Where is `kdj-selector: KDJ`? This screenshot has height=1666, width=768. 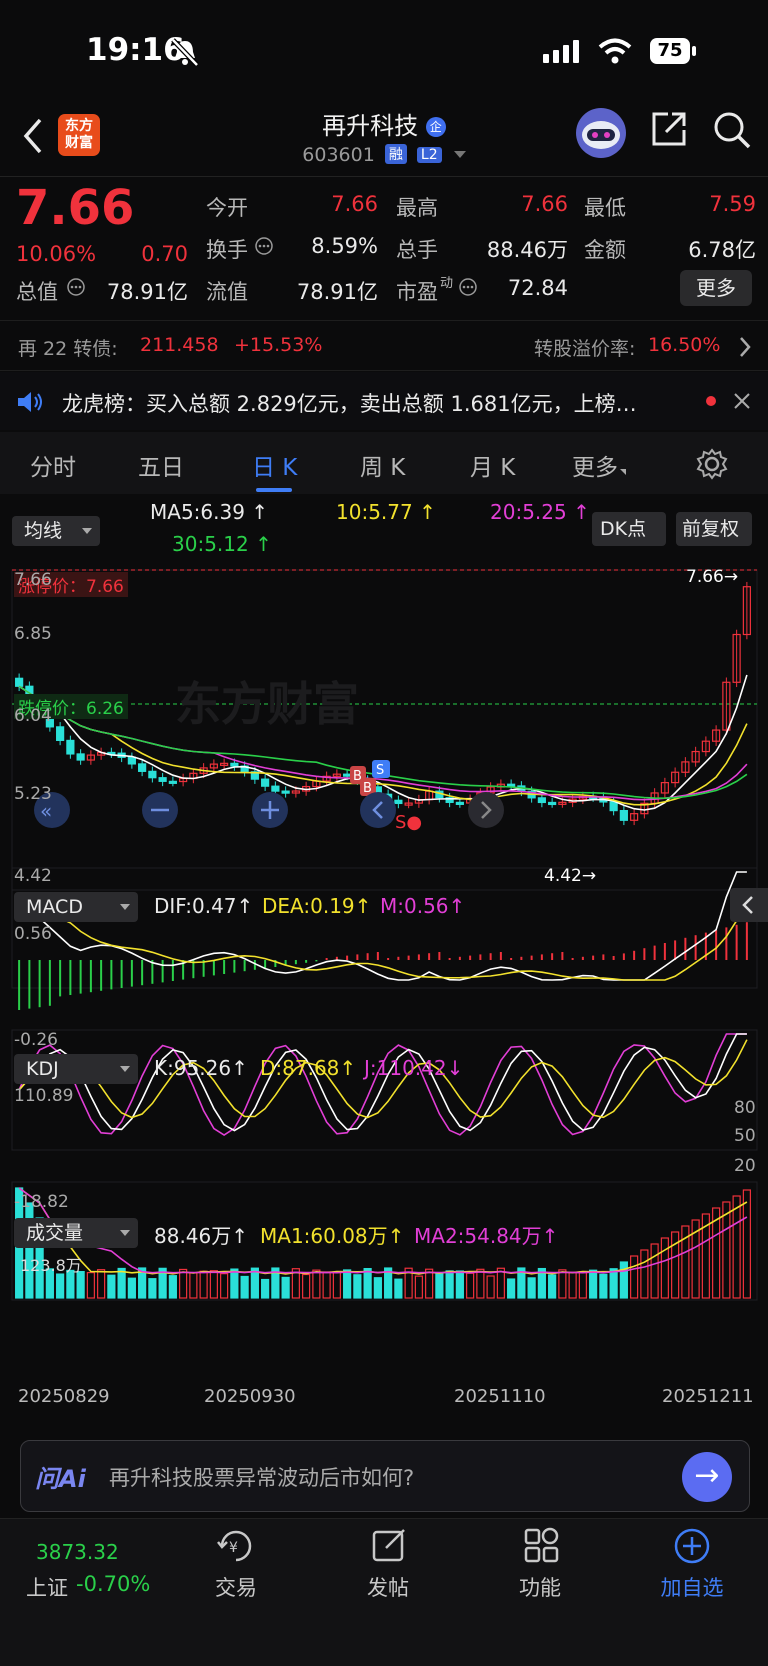
kdj-selector: KDJ is located at coordinates (76, 1069).